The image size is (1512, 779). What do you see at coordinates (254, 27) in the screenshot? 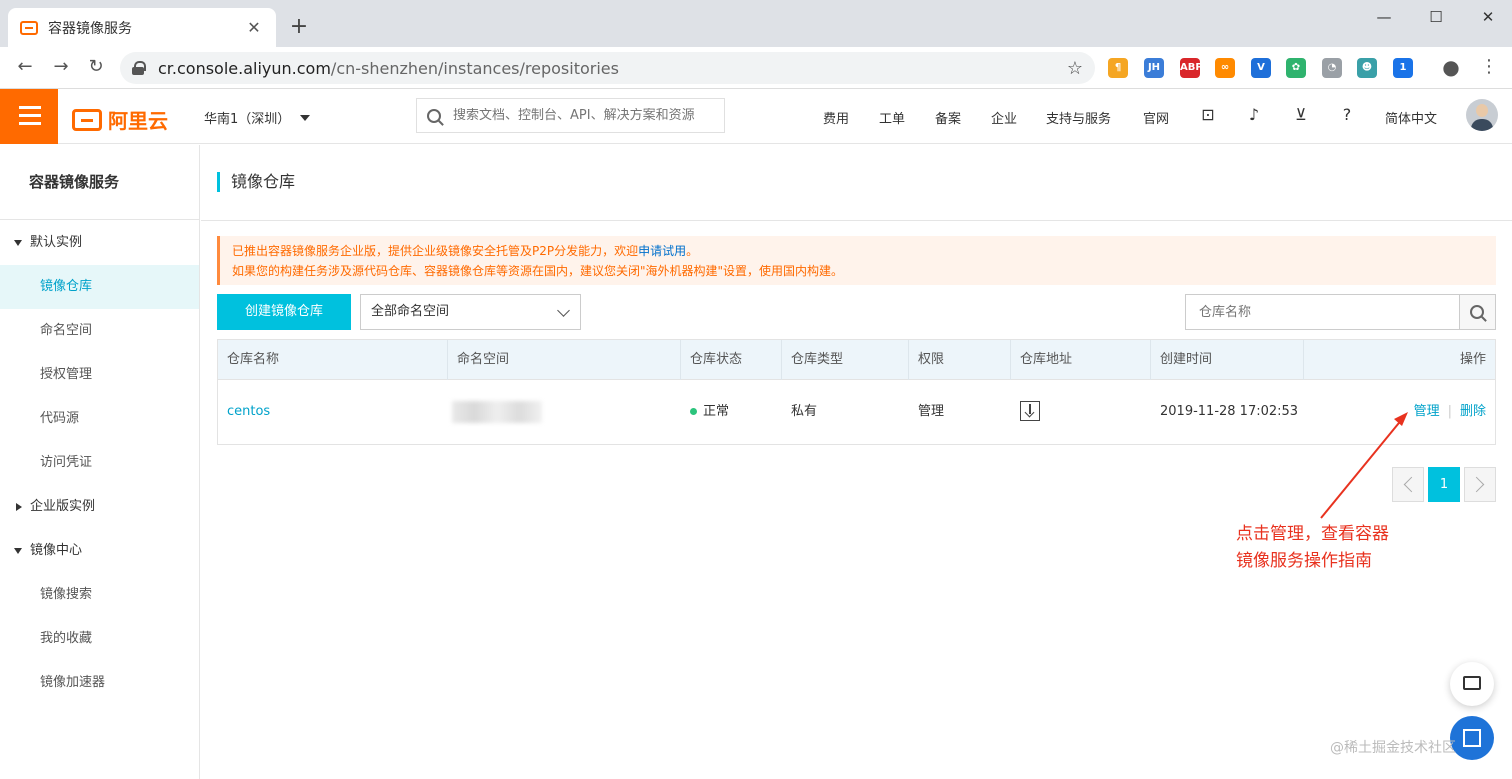
I see `tab-close-icon: ✕` at bounding box center [254, 27].